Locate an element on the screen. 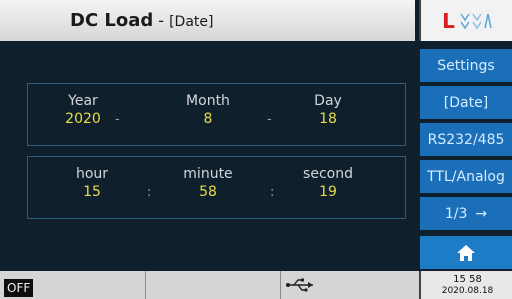 This screenshot has height=299, width=512. hour-field: hour 15 is located at coordinates (92, 183).